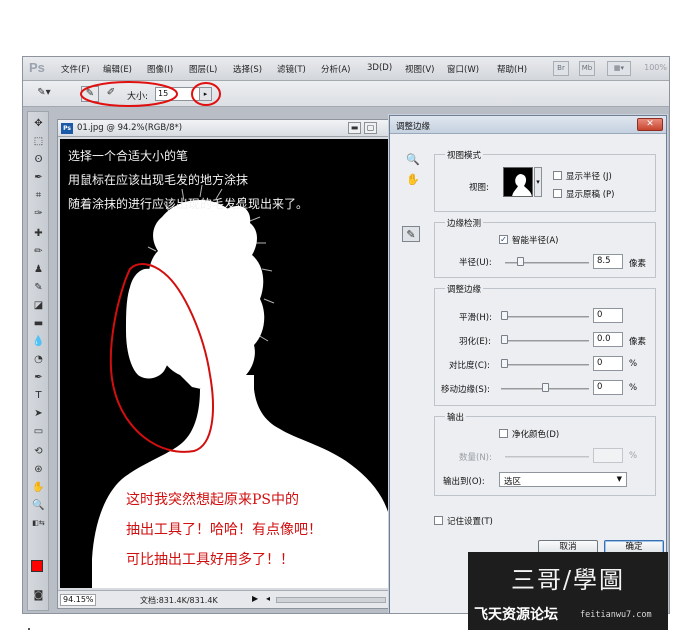 The height and width of the screenshot is (636, 684). What do you see at coordinates (413, 160) in the screenshot?
I see `zoom-icon: 🔍` at bounding box center [413, 160].